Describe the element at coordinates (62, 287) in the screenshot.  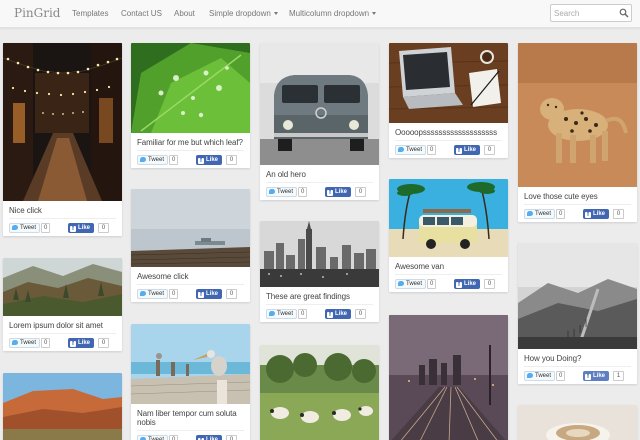
I see `photo-forest-hills` at that location.